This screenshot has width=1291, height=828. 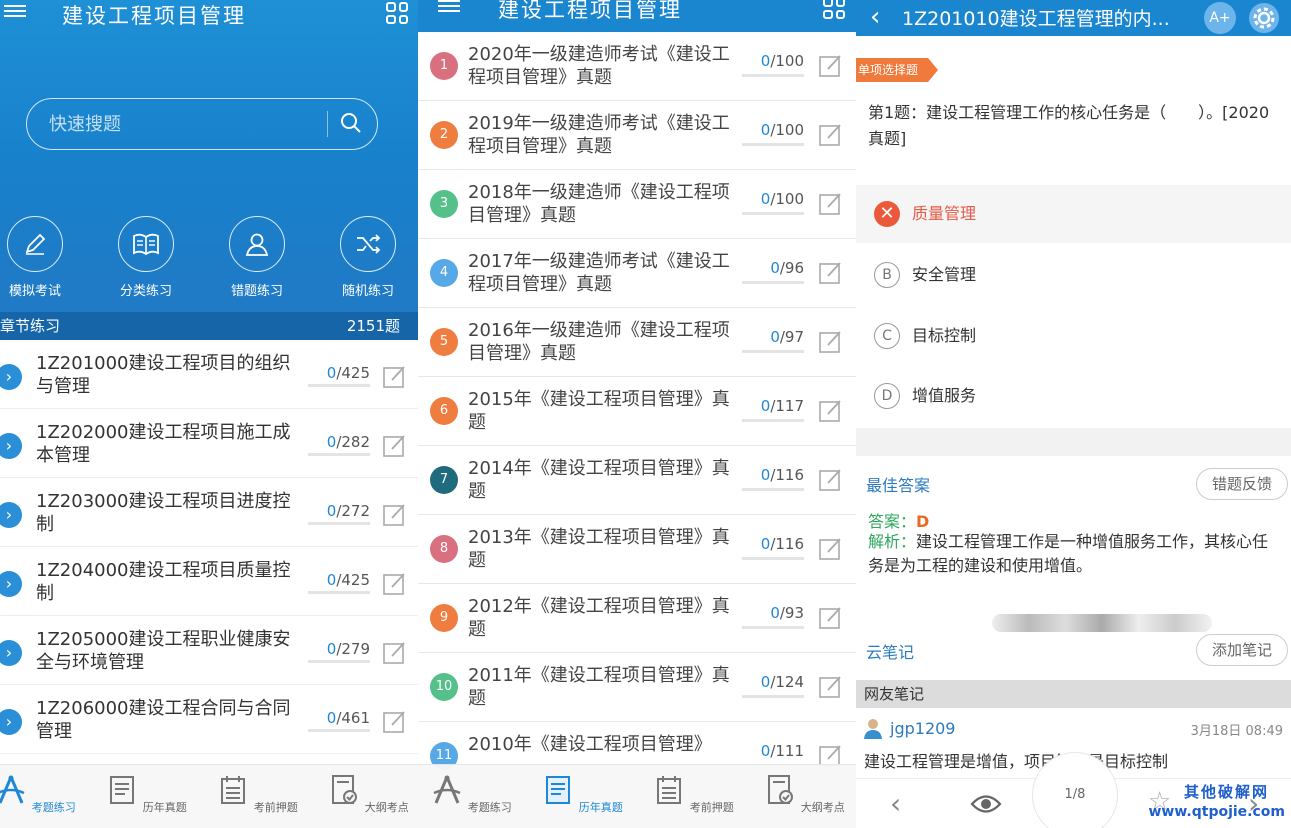 I want to click on chapter-title: 1Z203000建设工程项目进度控制, so click(x=163, y=513).